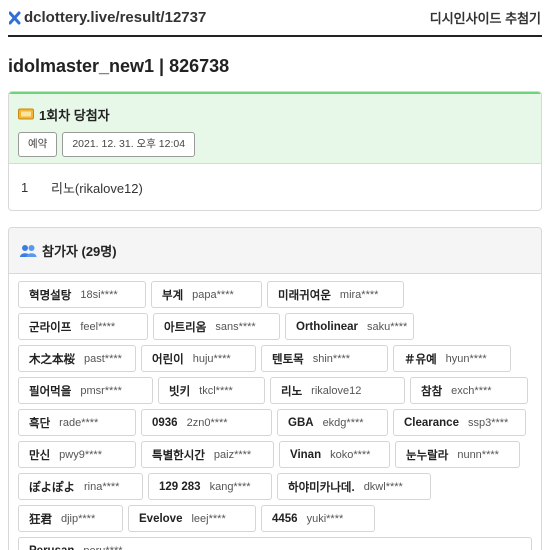  I want to click on participant-name: 리노, so click(292, 391).